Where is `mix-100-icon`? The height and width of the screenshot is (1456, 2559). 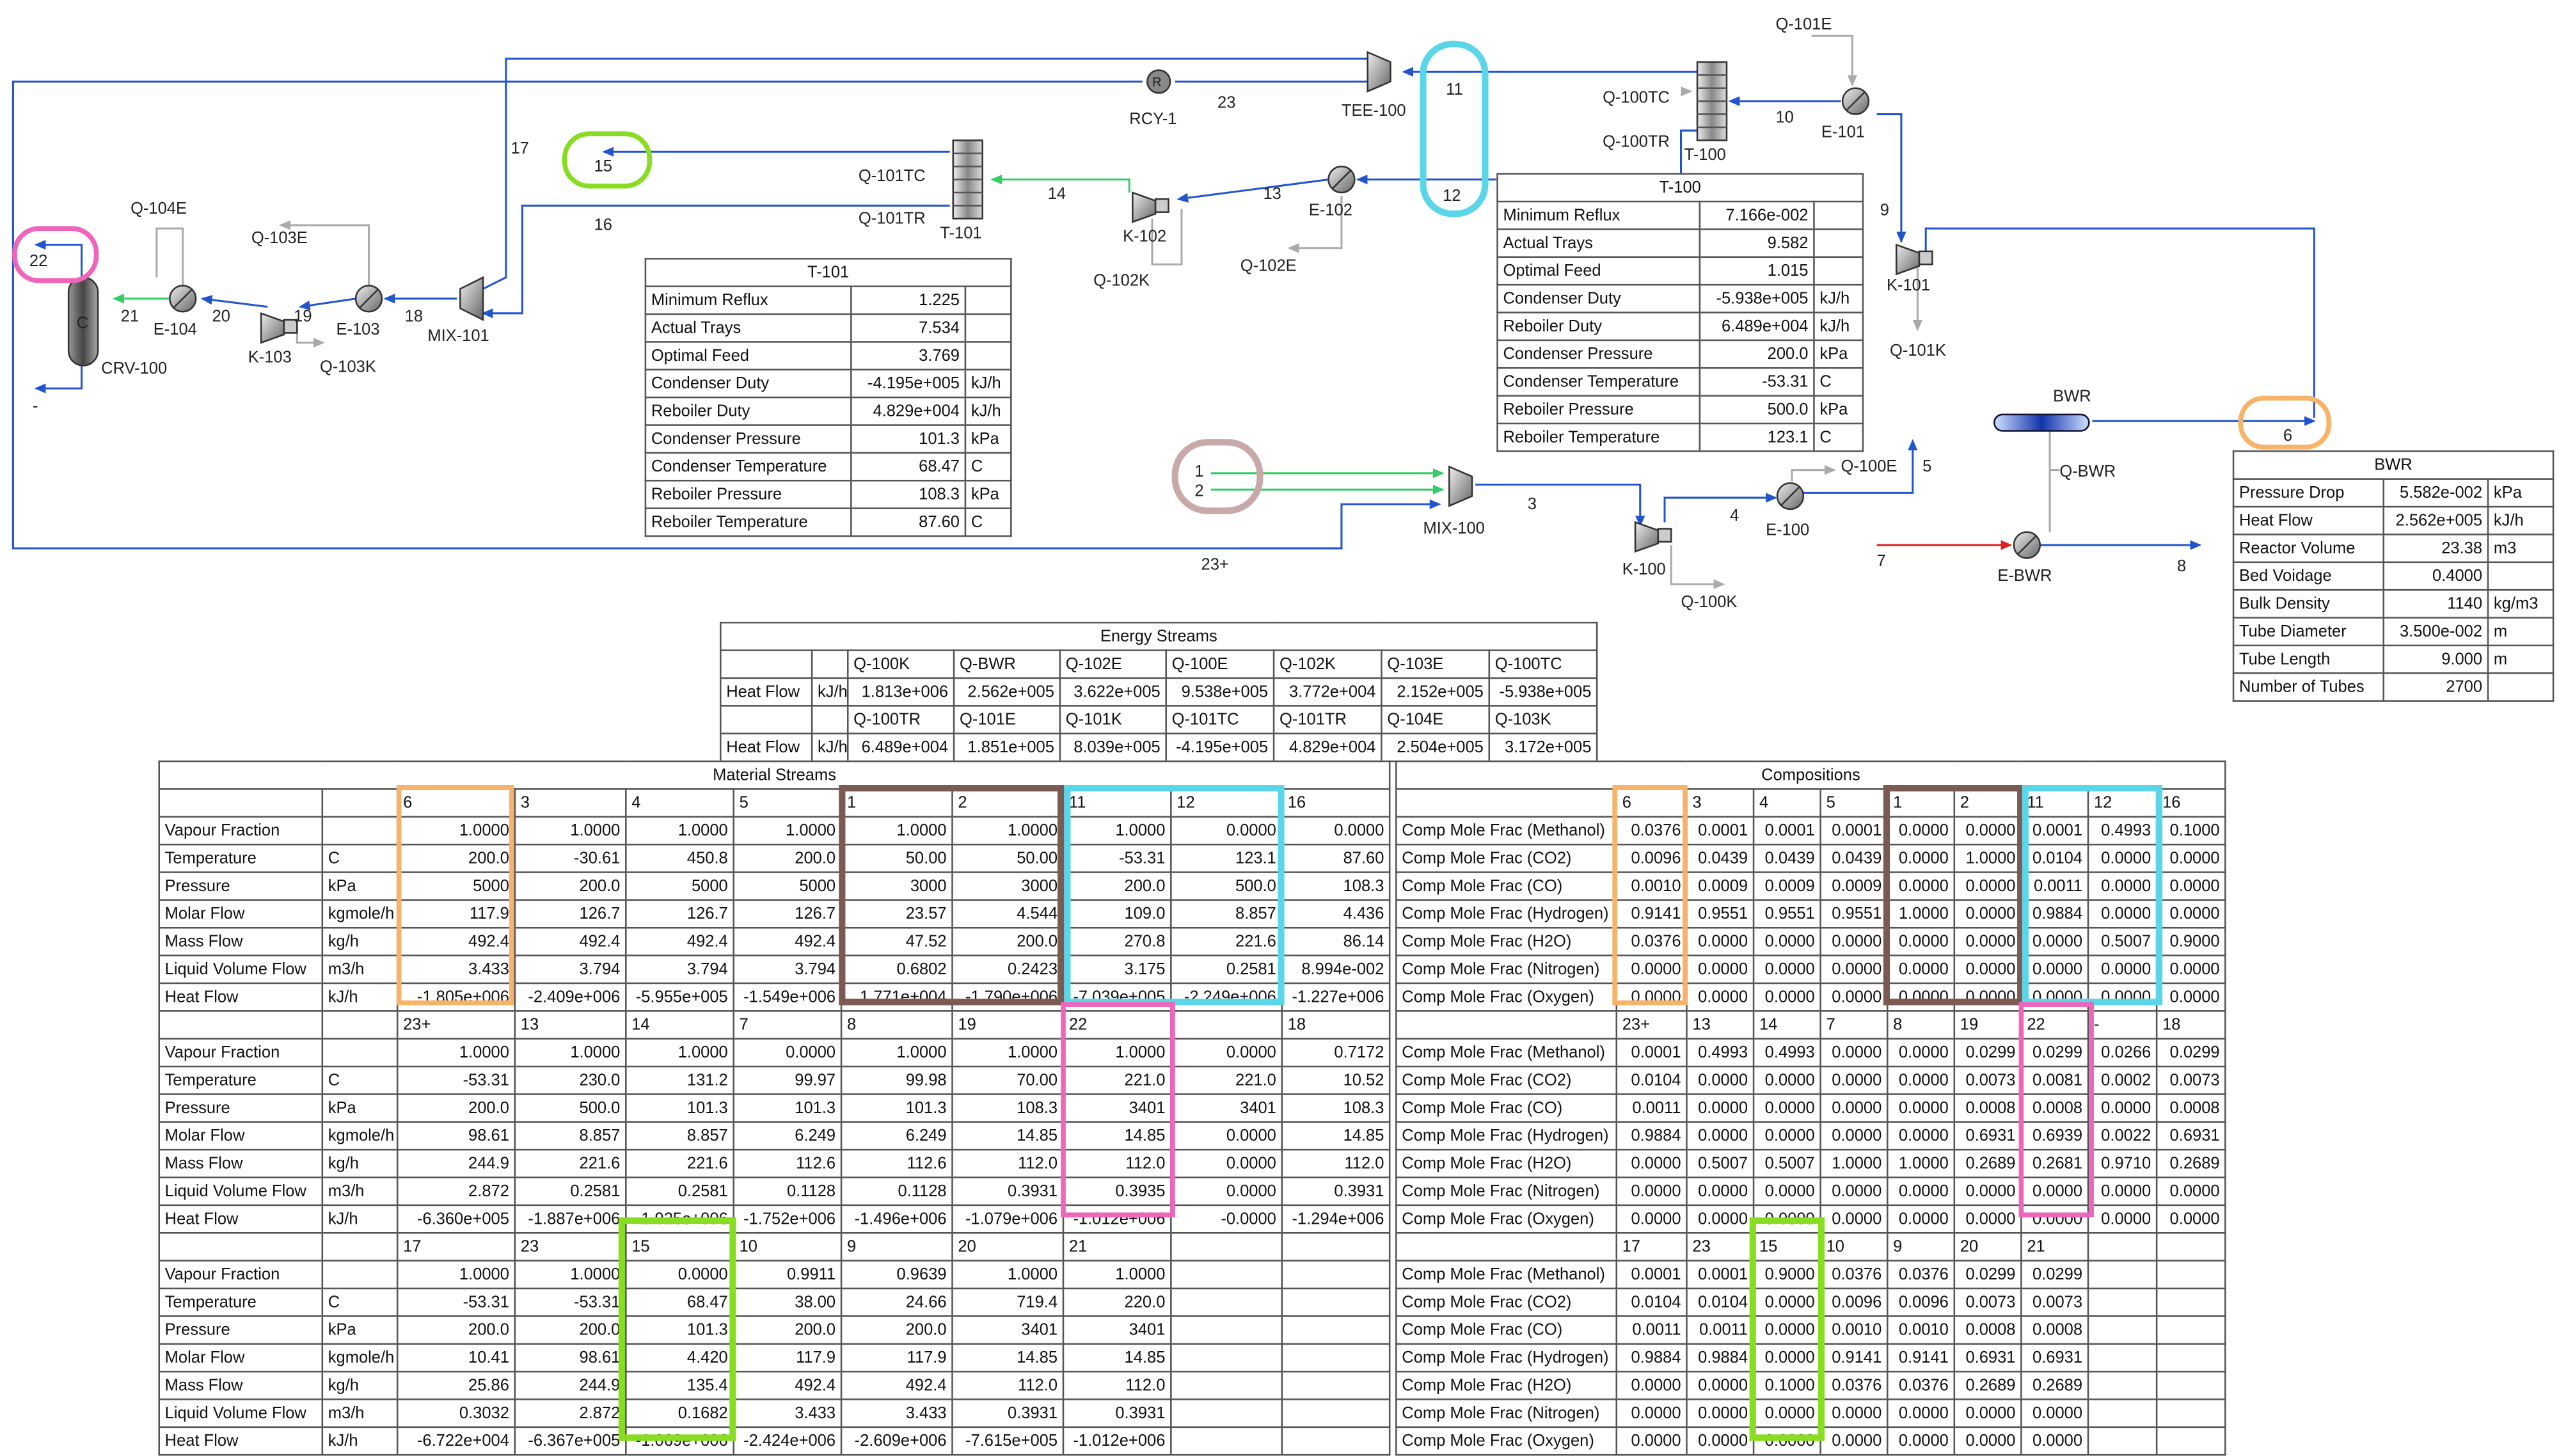
mix-100-icon is located at coordinates (1460, 486).